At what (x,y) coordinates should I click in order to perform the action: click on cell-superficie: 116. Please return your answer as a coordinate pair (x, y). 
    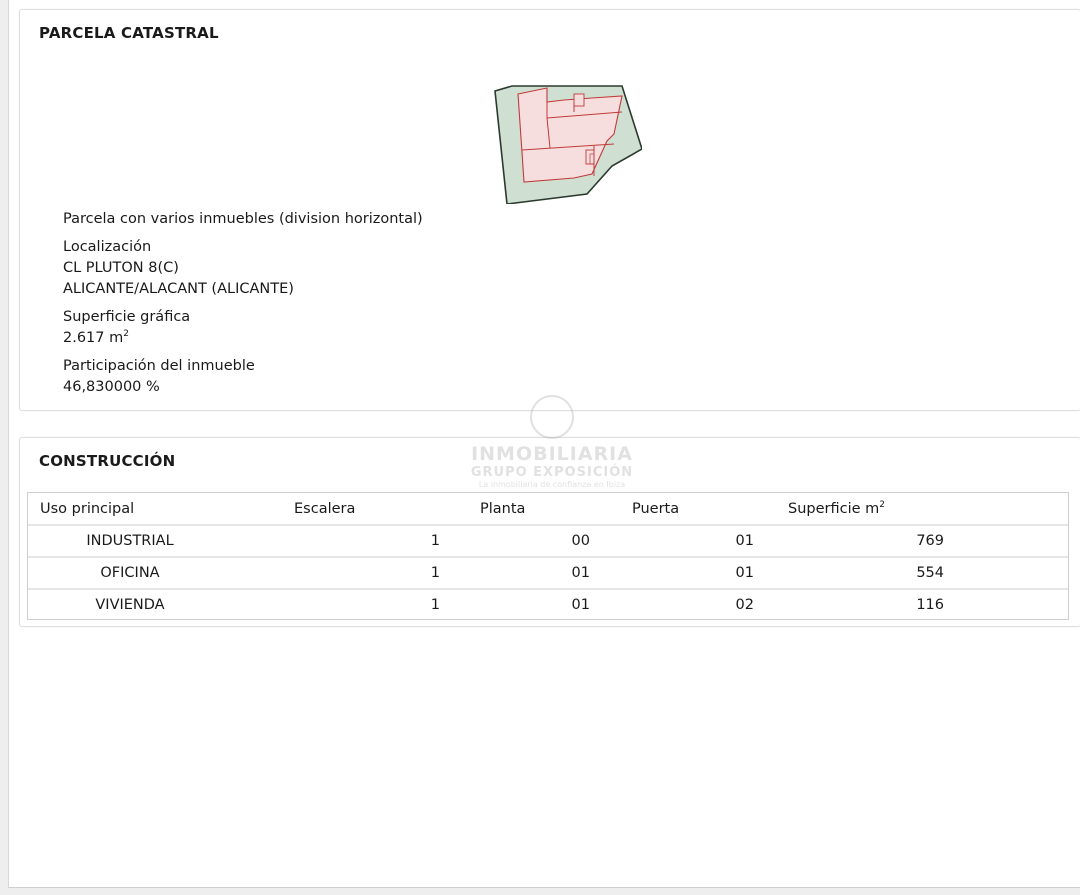
    Looking at the image, I should click on (928, 604).